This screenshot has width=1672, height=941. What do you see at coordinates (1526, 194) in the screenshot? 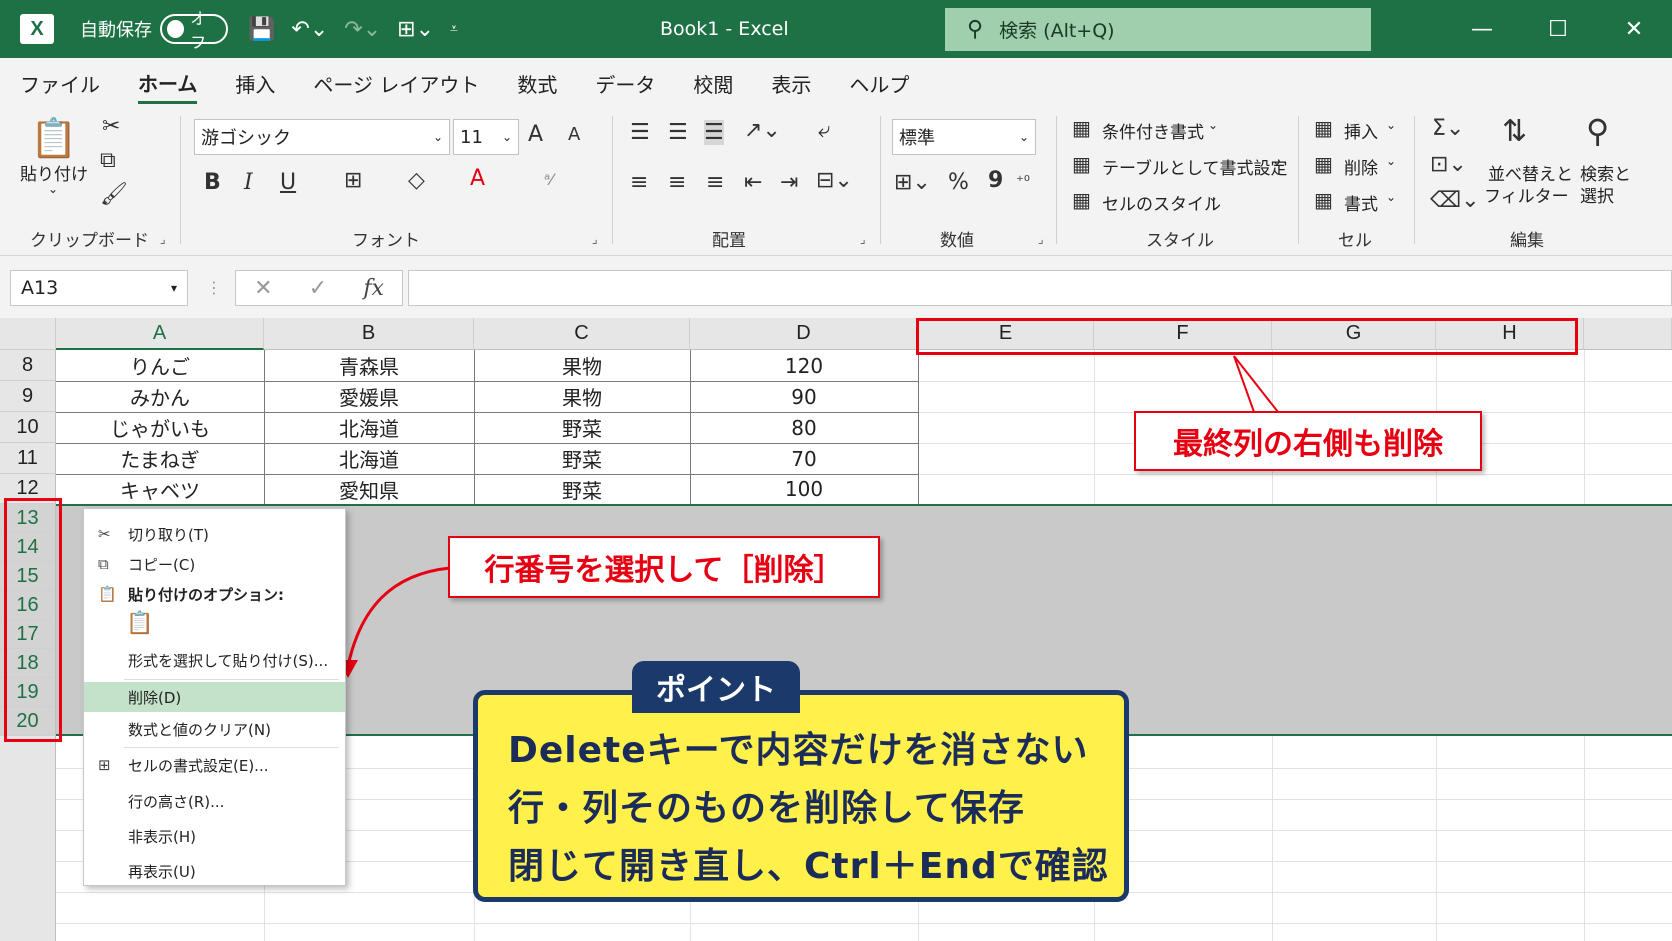
I see `sort-filter-label-2: フィルター` at bounding box center [1526, 194].